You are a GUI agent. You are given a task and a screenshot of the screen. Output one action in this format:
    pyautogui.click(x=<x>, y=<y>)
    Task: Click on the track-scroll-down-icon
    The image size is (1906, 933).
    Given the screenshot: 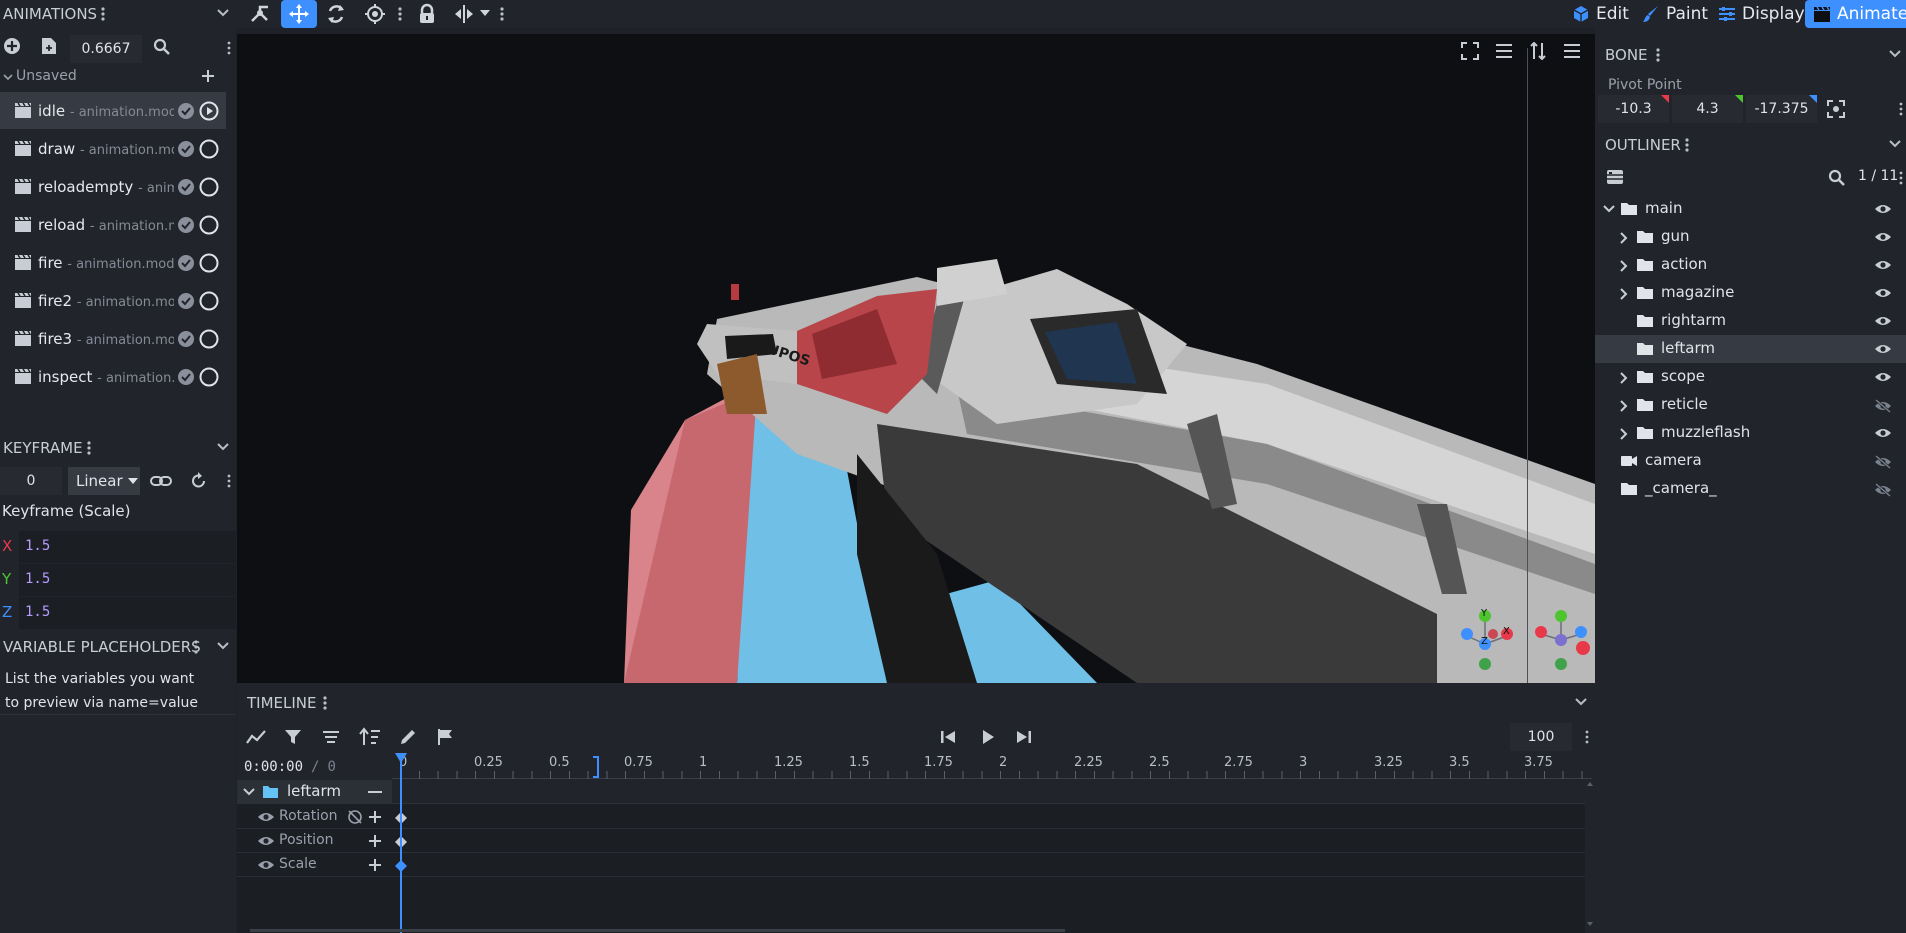 What is the action you would take?
    pyautogui.click(x=1590, y=924)
    